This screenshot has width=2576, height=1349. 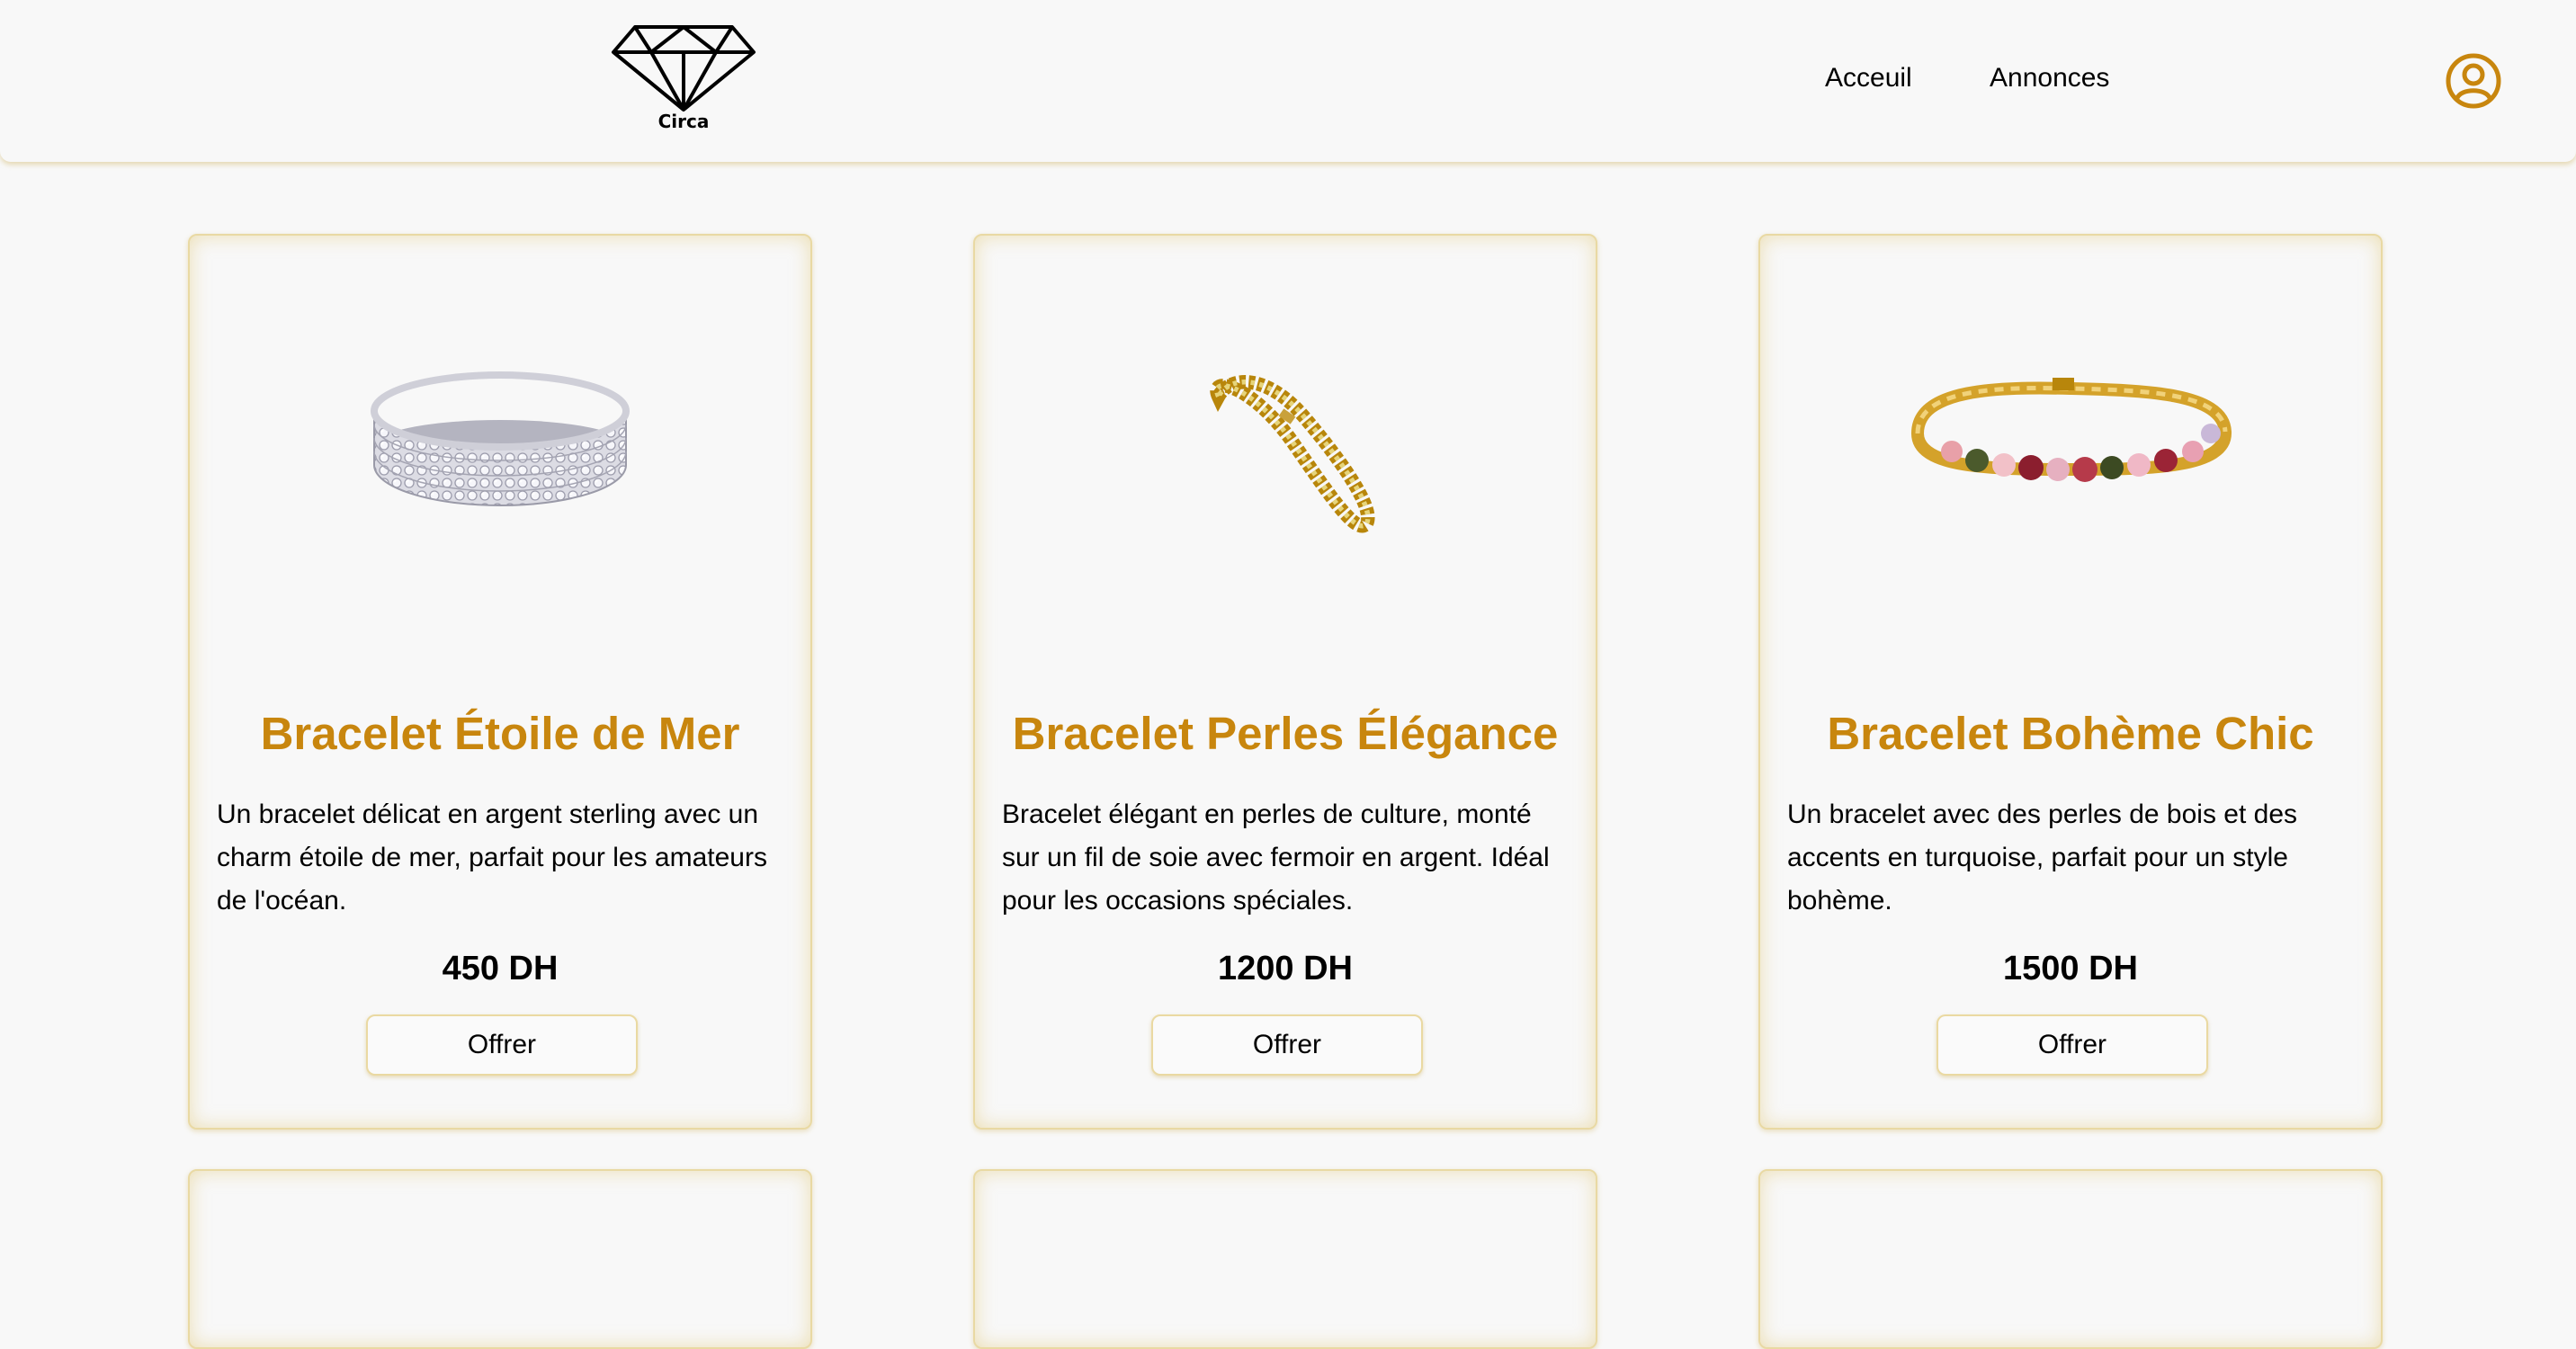 I want to click on product-price: 1200 DH, so click(x=1285, y=968).